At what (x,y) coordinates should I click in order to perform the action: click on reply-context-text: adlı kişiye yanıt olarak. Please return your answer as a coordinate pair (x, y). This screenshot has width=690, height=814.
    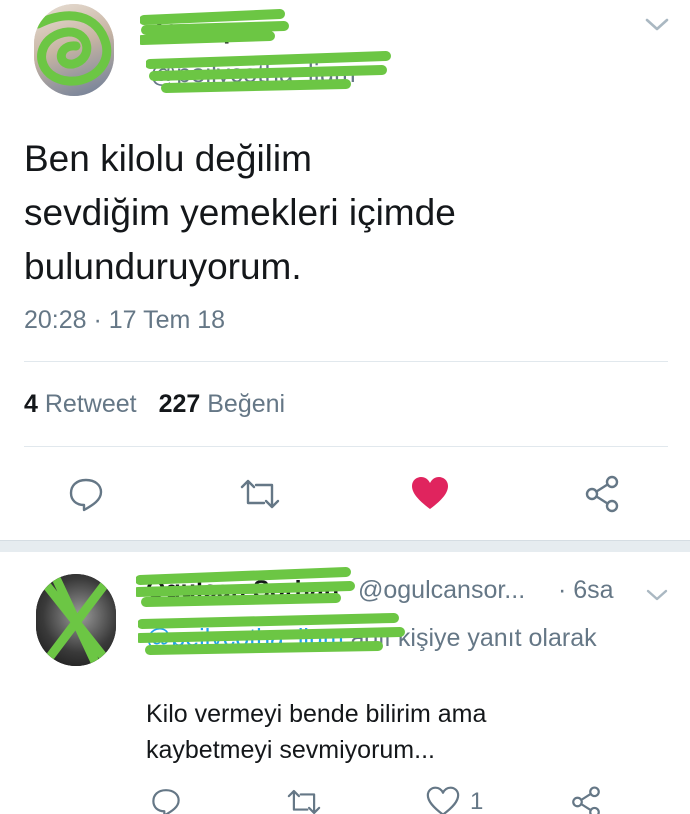
    Looking at the image, I should click on (470, 638).